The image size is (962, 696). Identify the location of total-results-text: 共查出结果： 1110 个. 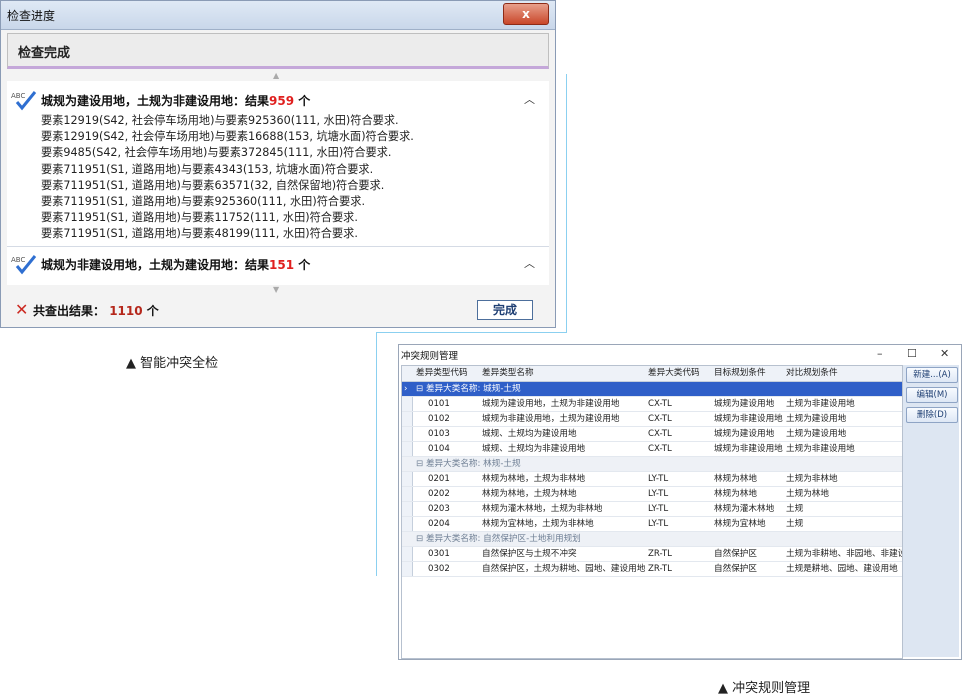
(96, 311).